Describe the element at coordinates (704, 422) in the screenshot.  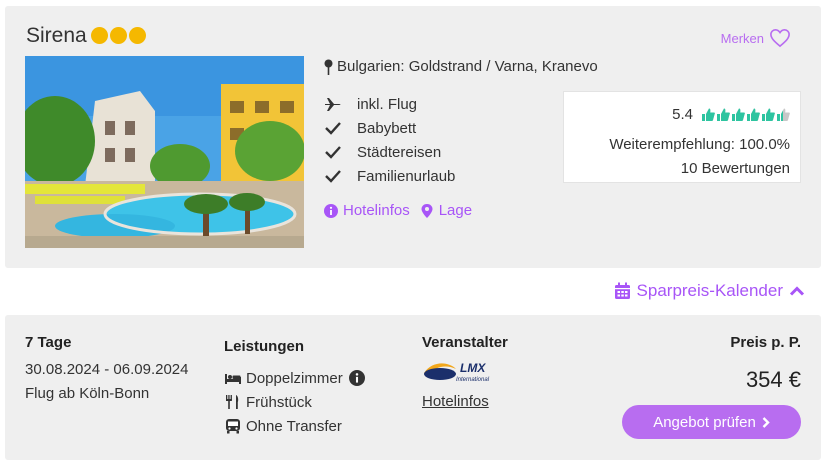
I see `cta-label: Angebot prüfen` at that location.